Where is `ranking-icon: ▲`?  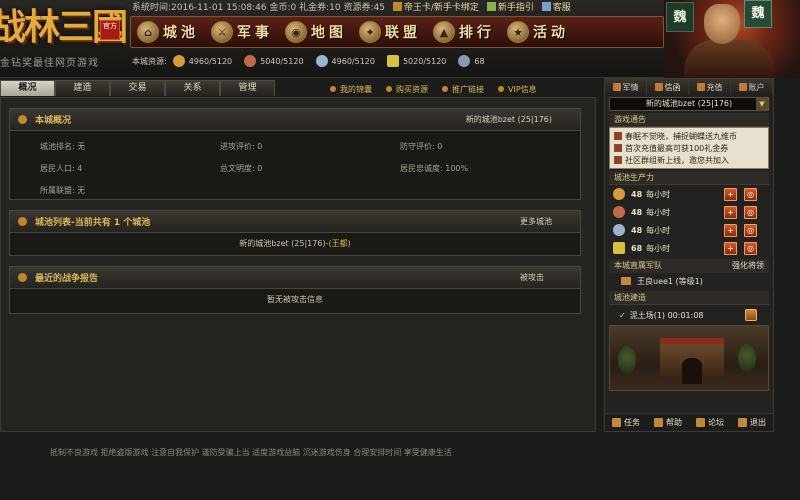 ranking-icon: ▲ is located at coordinates (444, 32).